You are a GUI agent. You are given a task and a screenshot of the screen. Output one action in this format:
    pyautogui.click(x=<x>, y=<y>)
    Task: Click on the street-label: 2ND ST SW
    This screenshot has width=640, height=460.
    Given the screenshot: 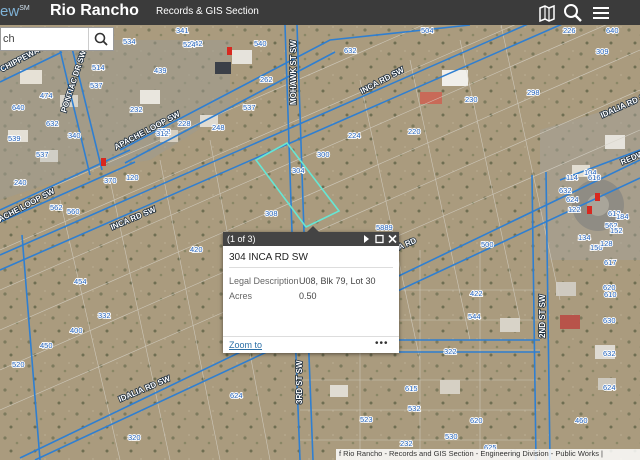 What is the action you would take?
    pyautogui.click(x=542, y=316)
    